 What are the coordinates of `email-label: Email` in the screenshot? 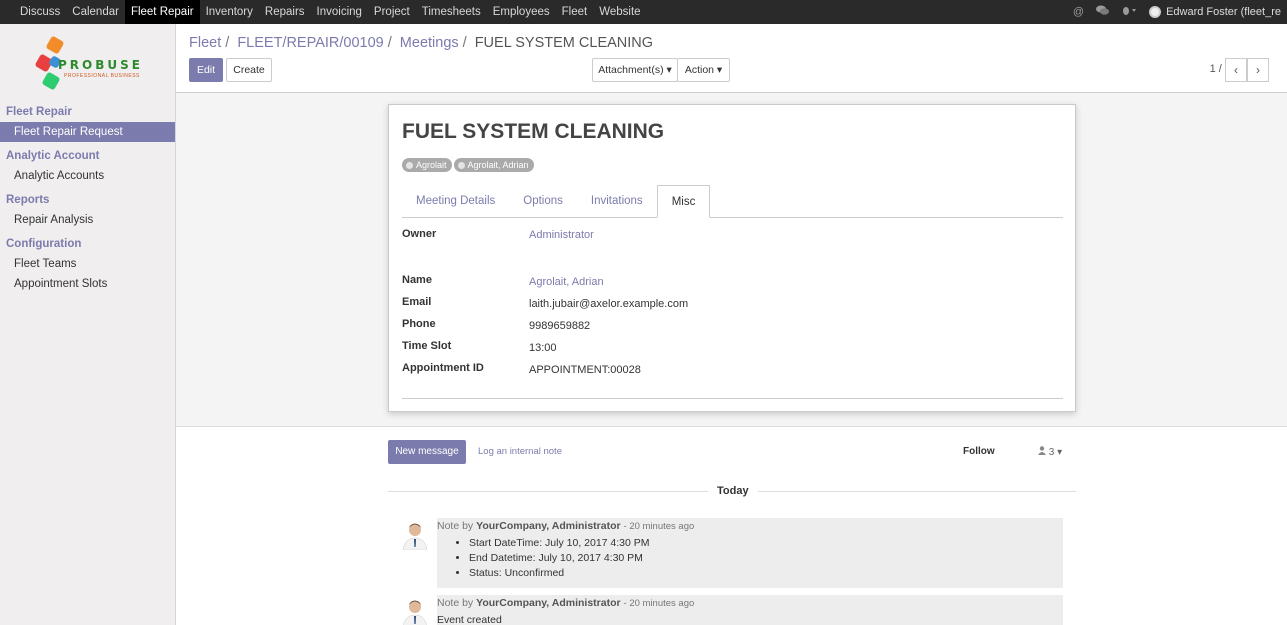 It's located at (417, 302).